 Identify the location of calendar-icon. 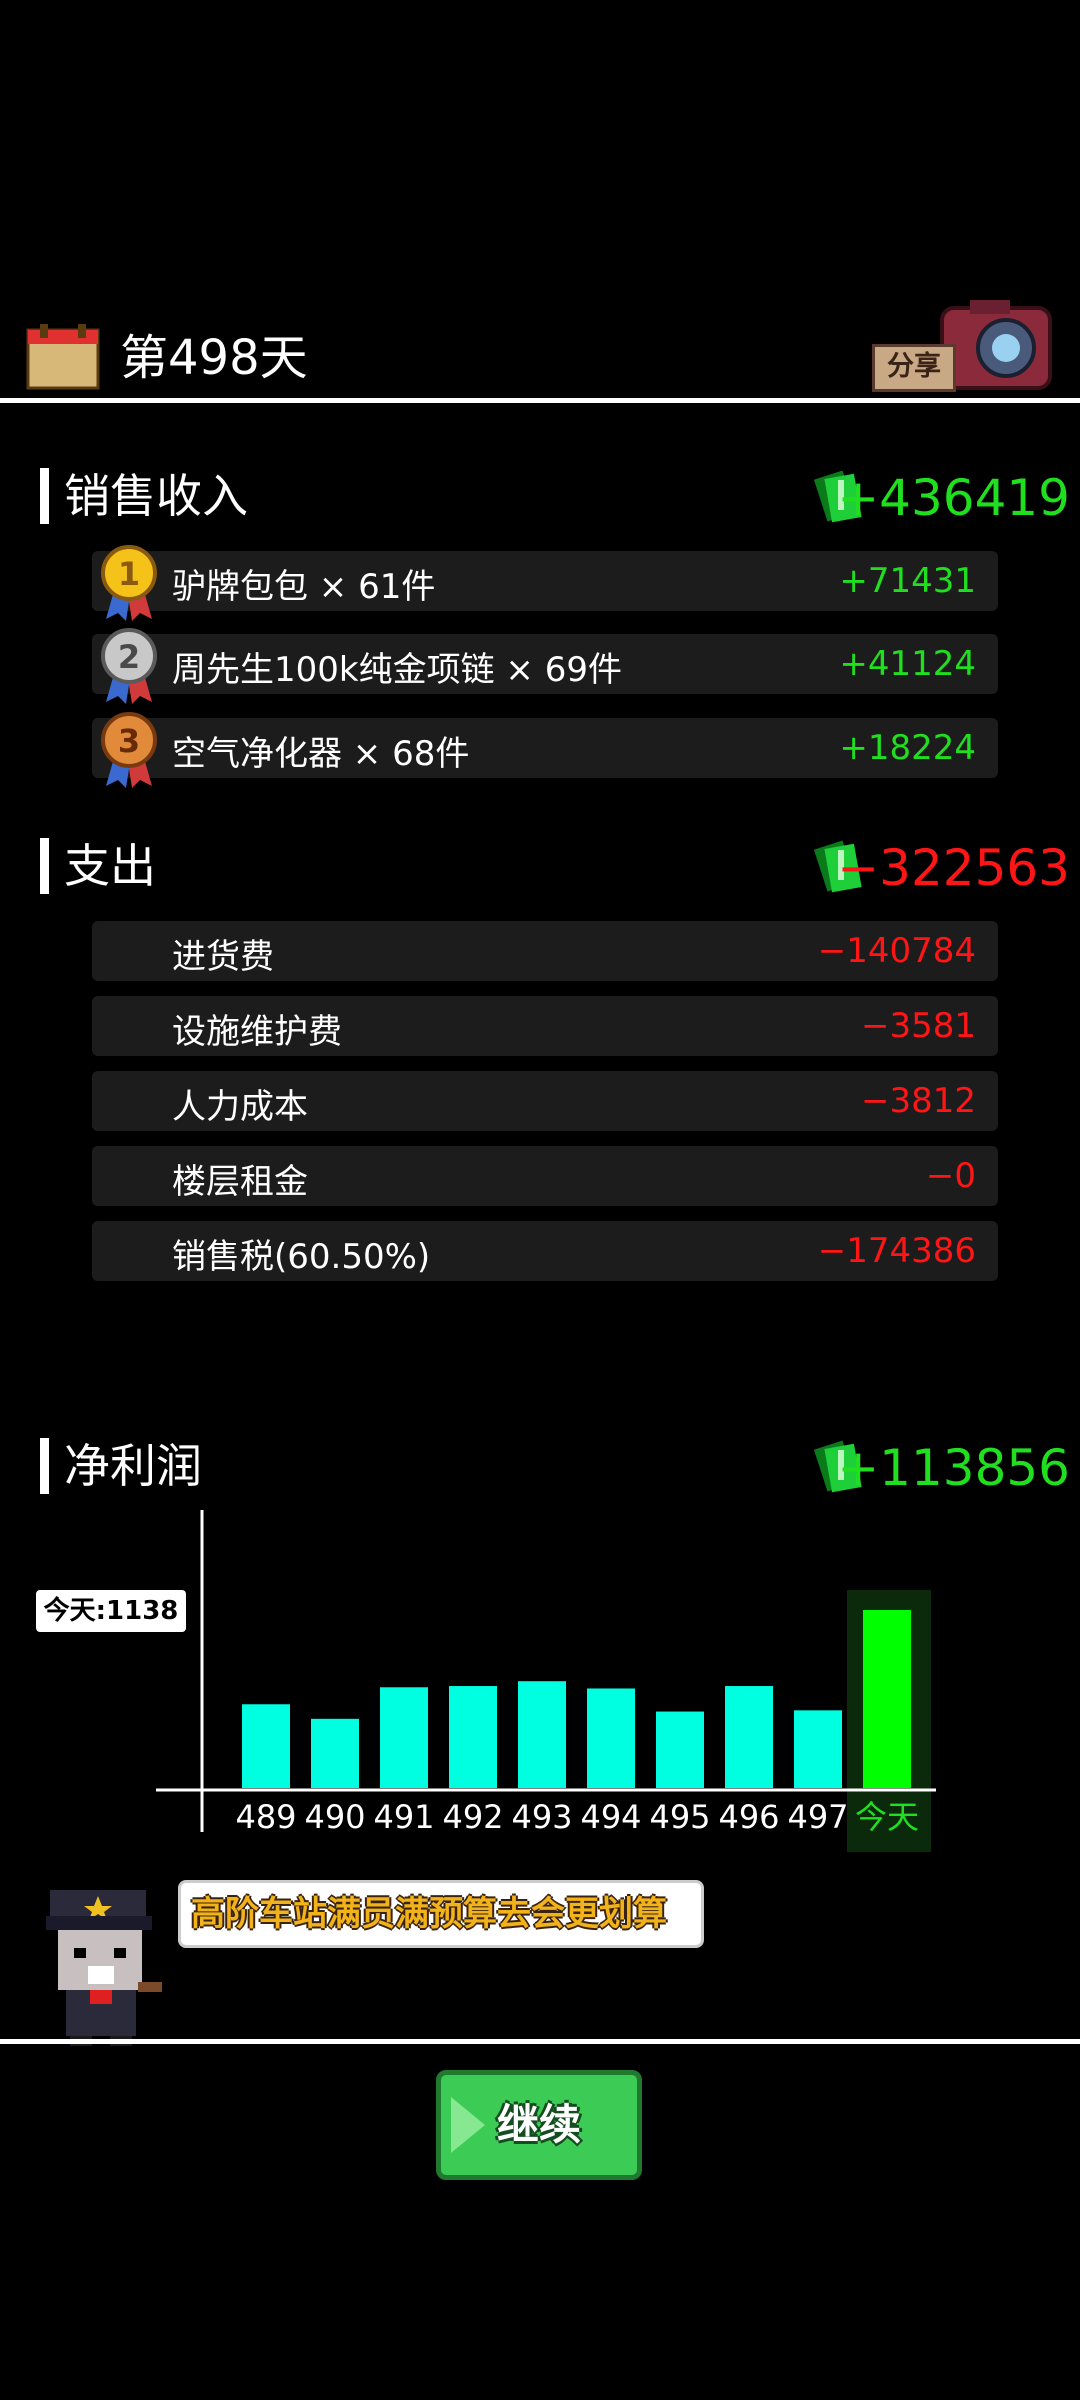
(63, 356).